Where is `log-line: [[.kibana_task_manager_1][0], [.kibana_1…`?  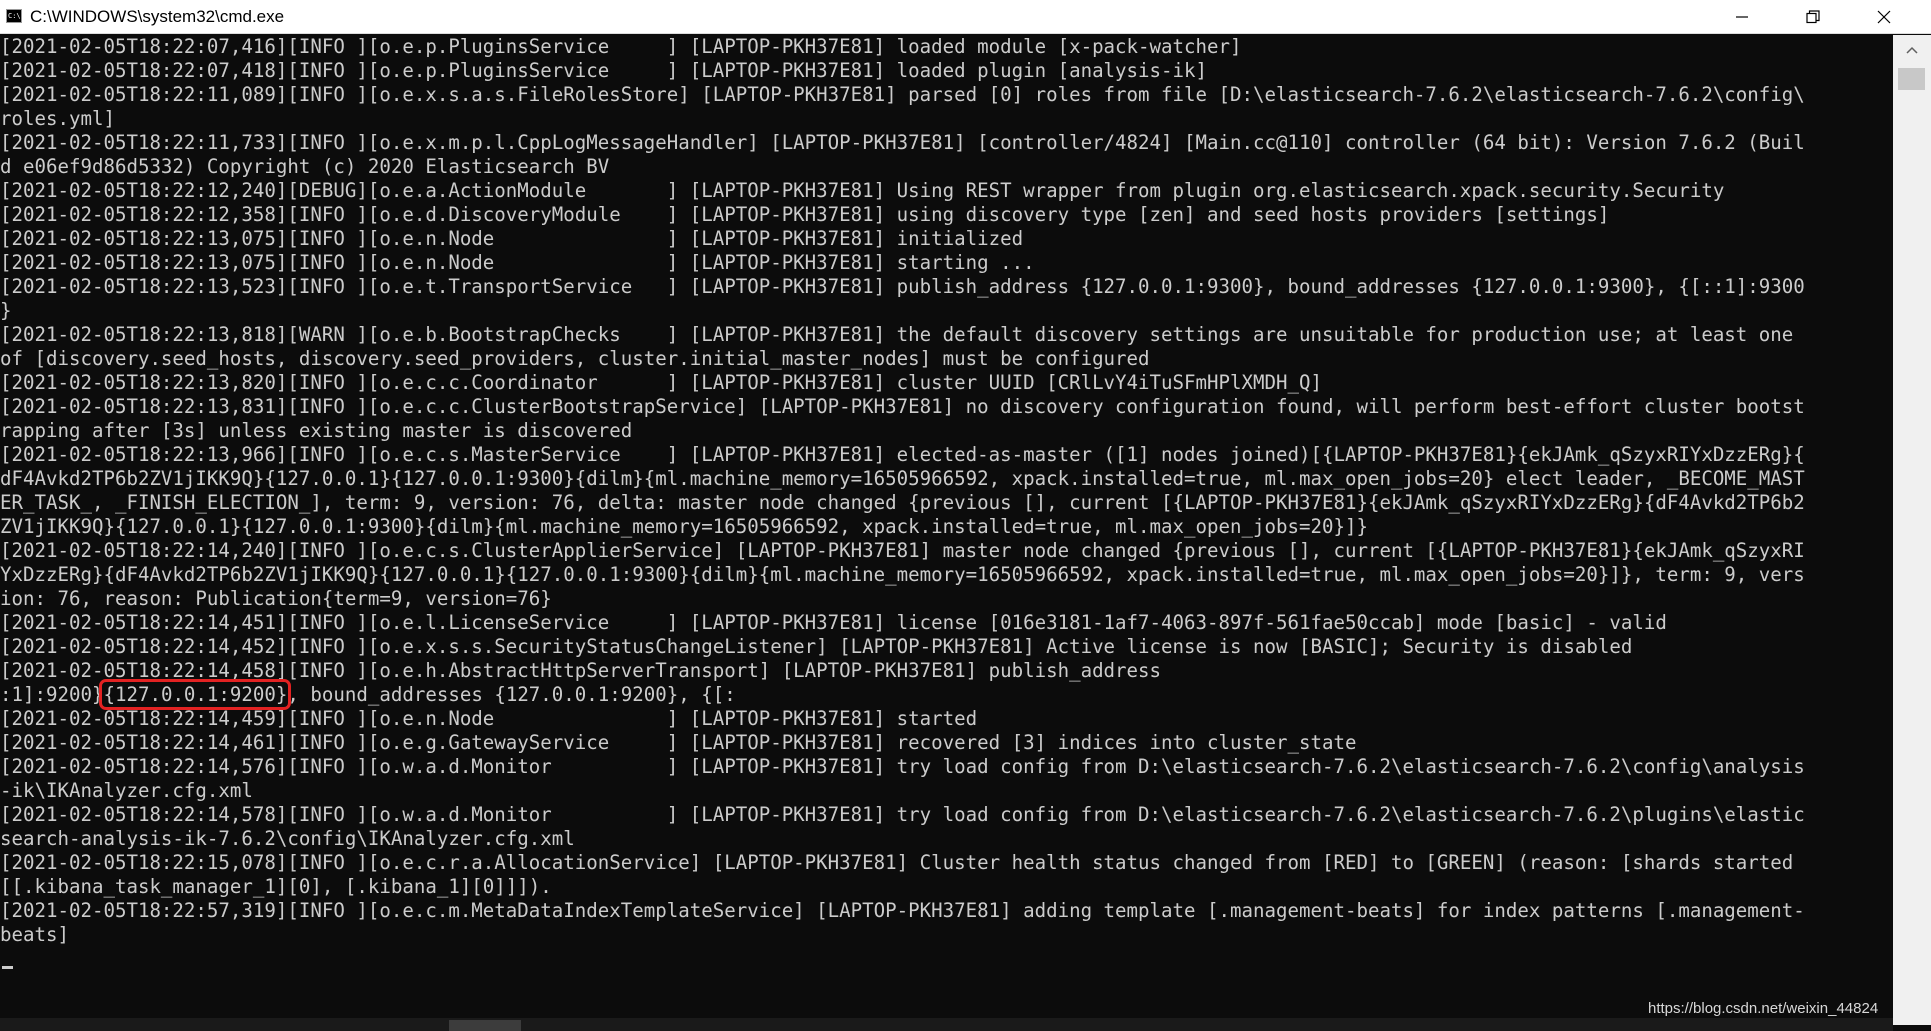
log-line: [[.kibana_task_manager_1][0], [.kibana_1… is located at coordinates (946, 887).